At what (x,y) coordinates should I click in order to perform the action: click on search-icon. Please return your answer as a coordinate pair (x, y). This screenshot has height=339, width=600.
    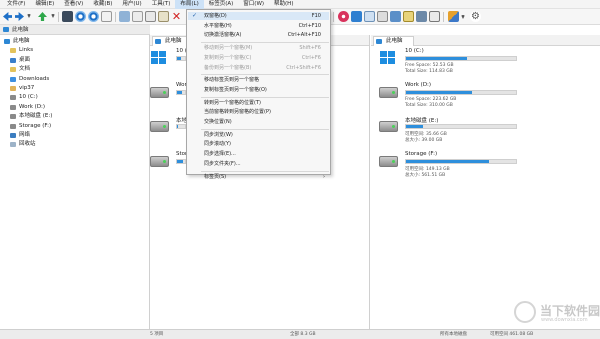
    Looking at the image, I should click on (106, 16).